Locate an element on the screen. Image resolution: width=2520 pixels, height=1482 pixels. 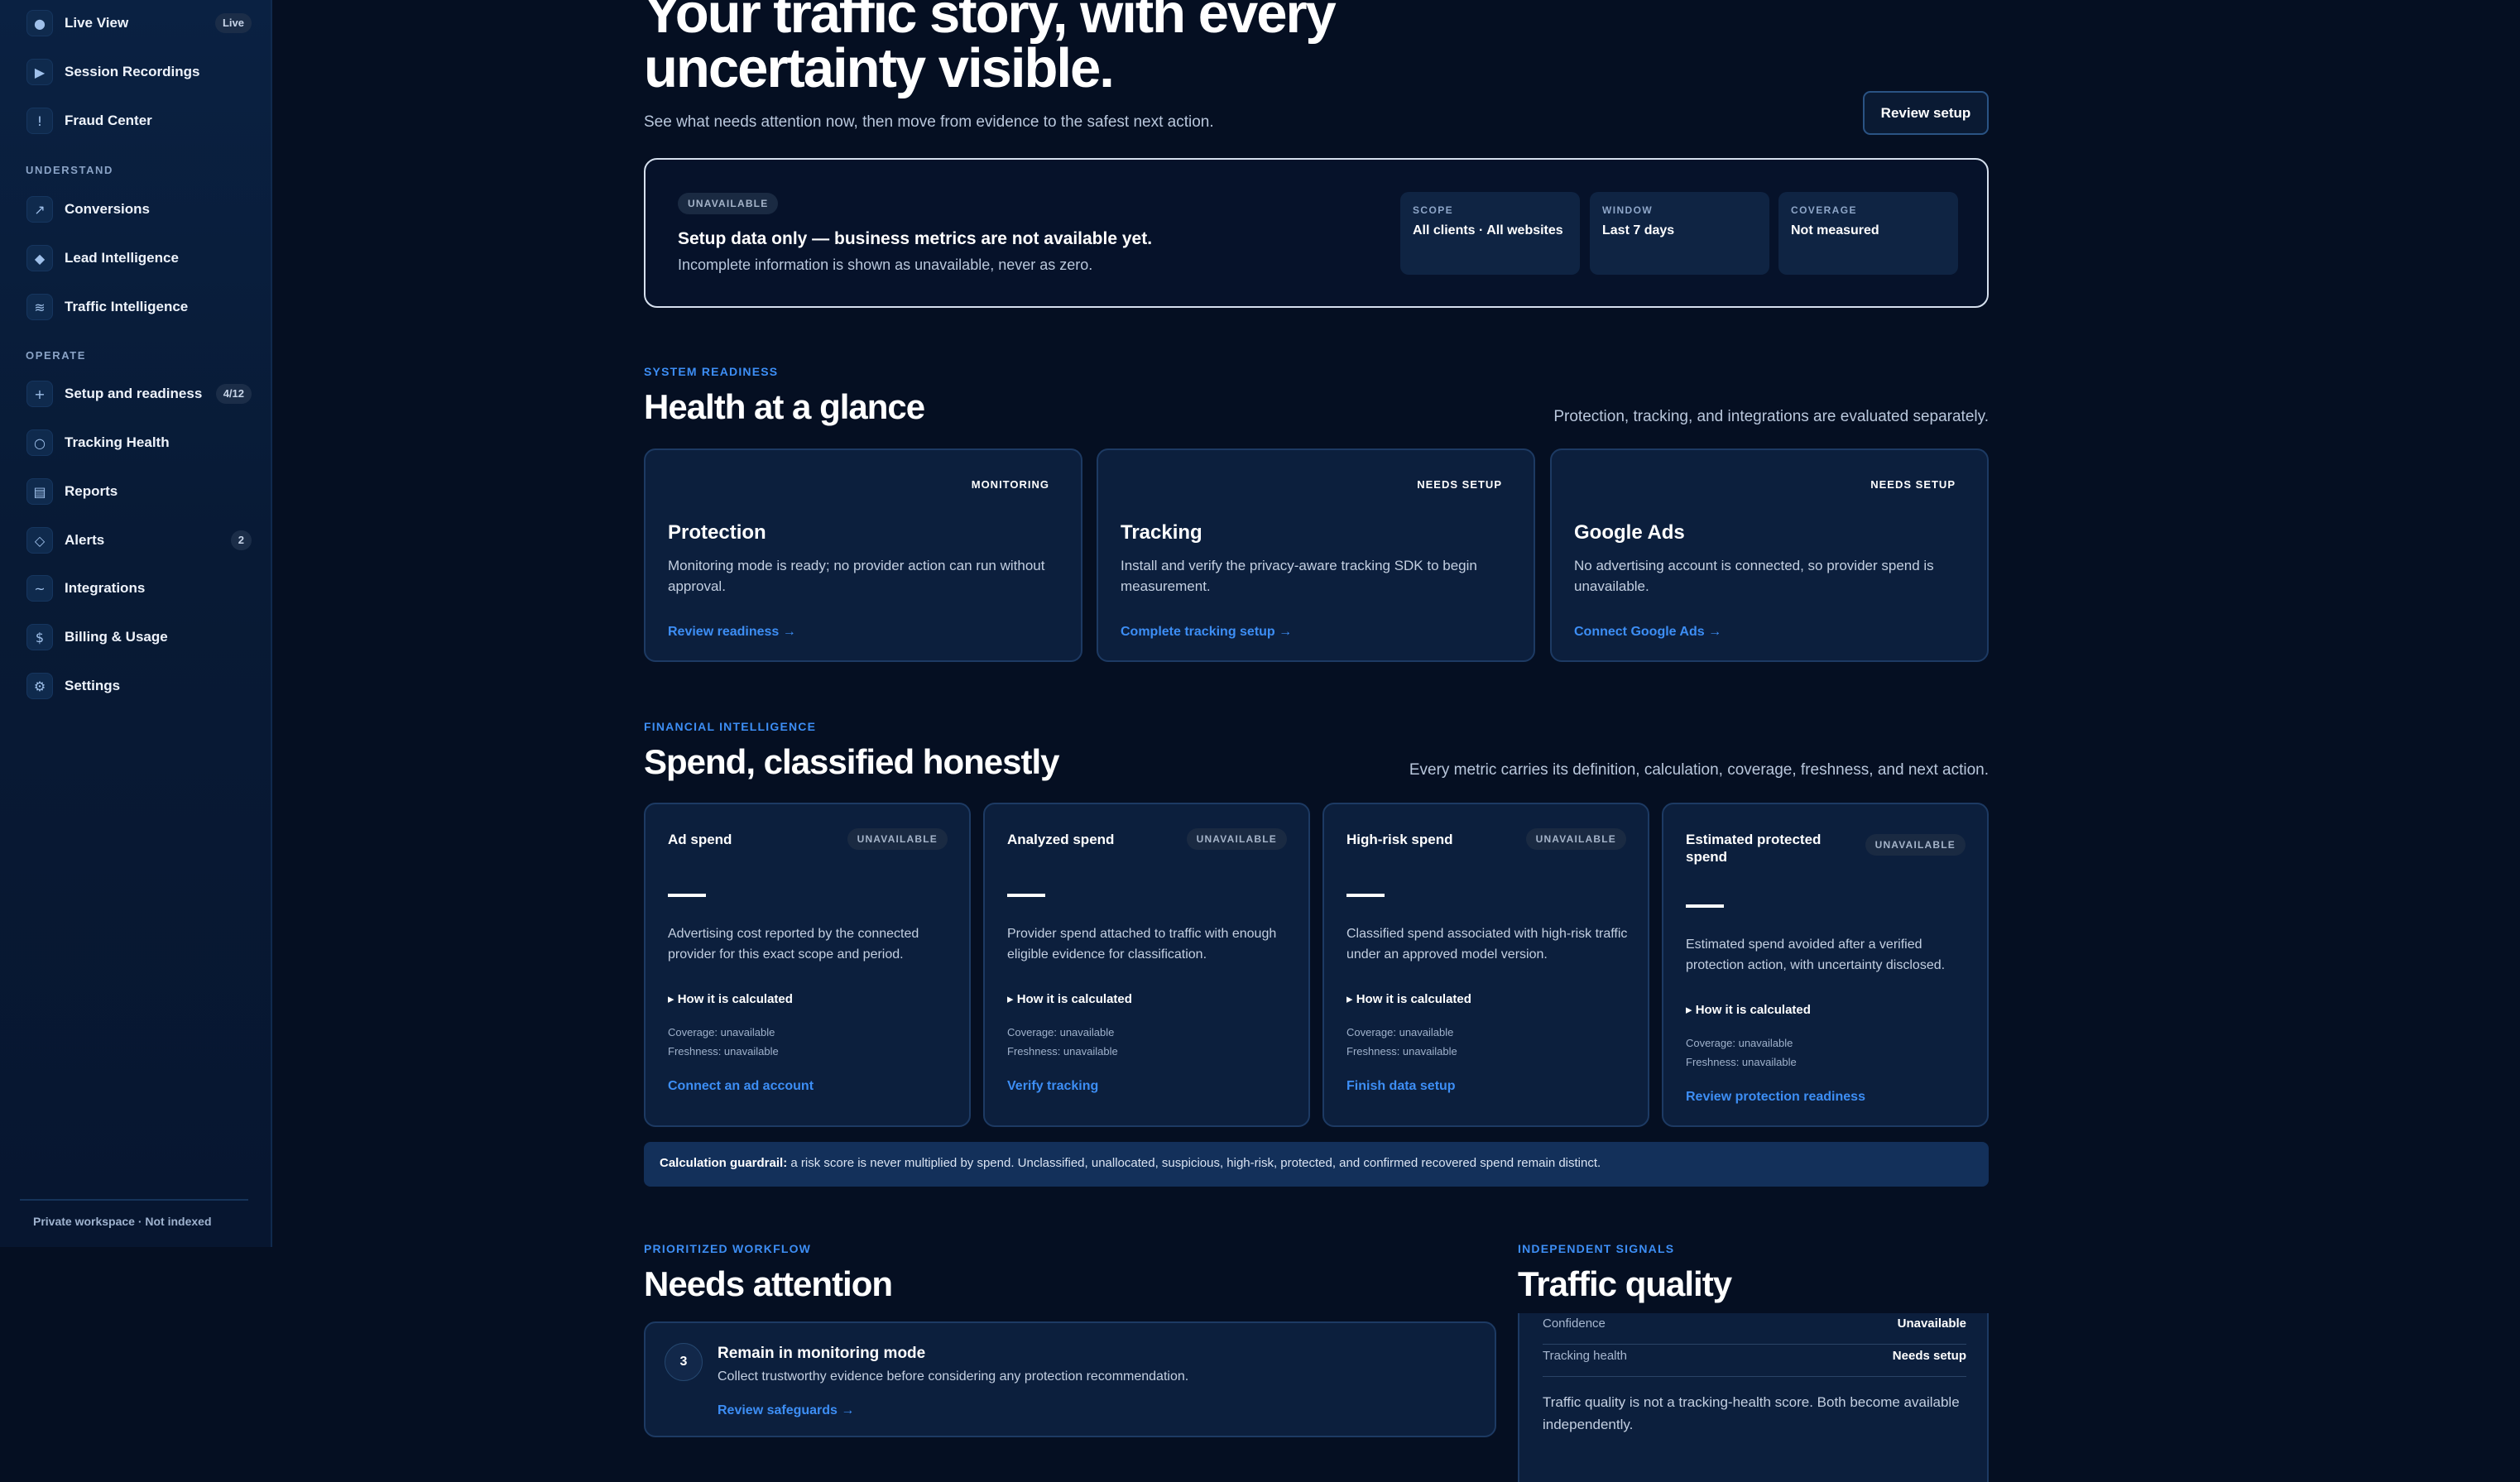
section-title: Health at a glance is located at coordinates (784, 406).